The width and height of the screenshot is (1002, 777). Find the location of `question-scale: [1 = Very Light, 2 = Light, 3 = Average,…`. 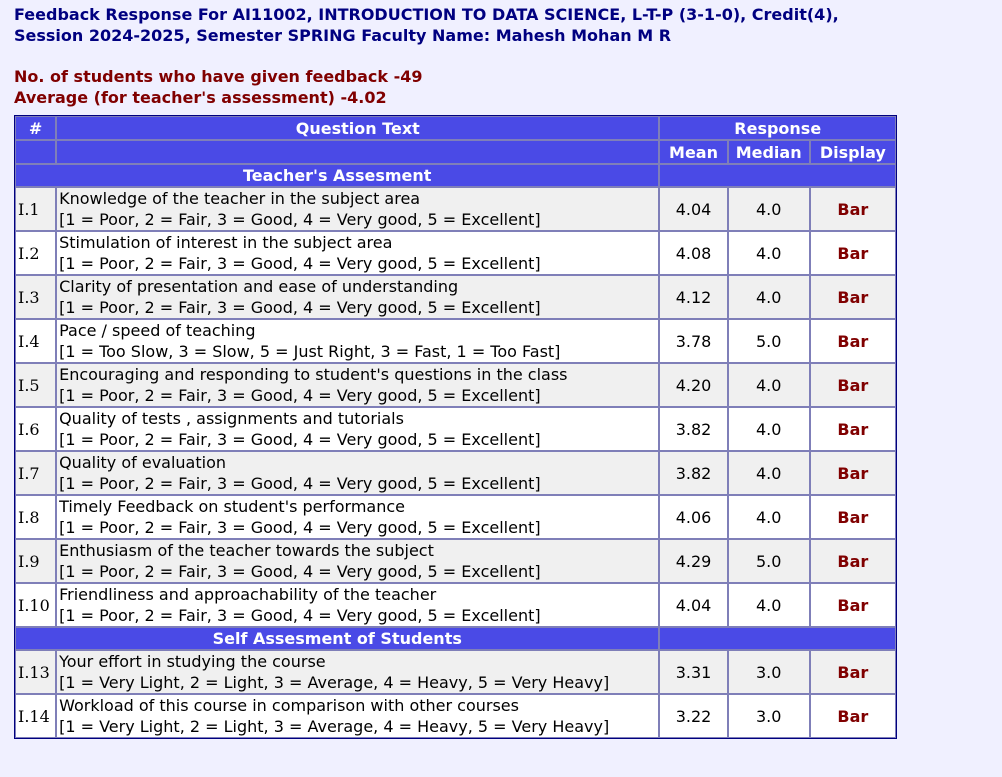

question-scale: [1 = Very Light, 2 = Light, 3 = Average,… is located at coordinates (334, 682).